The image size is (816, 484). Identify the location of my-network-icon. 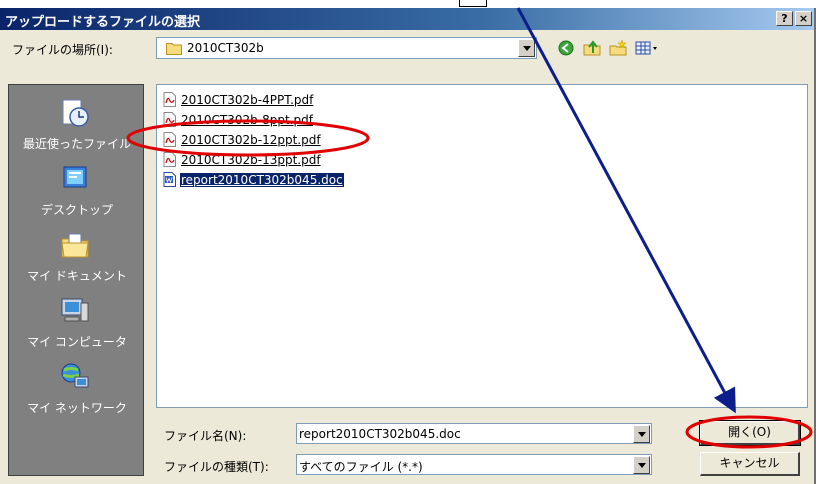
(75, 375).